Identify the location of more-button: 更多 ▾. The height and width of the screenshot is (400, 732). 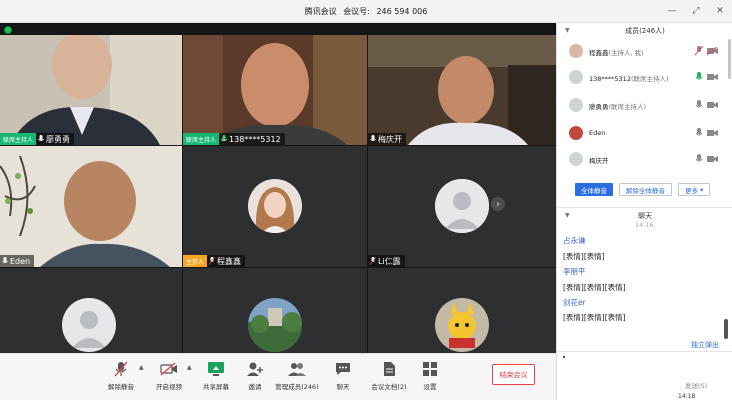
(694, 189).